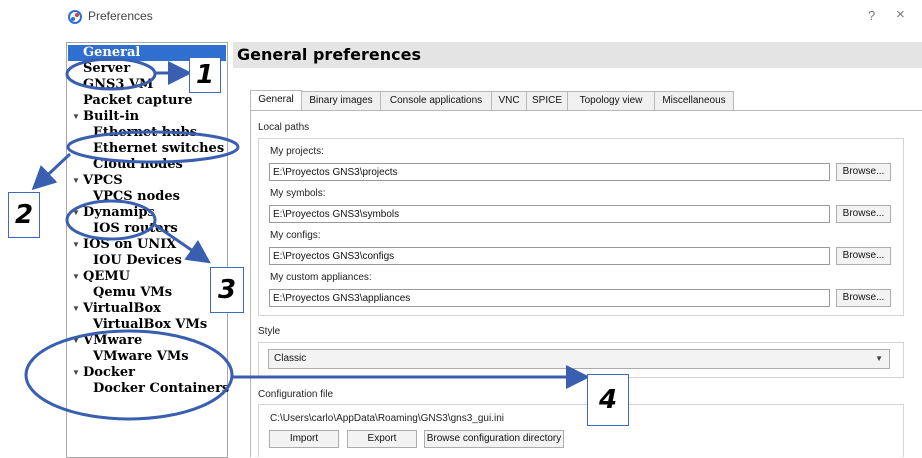 Image resolution: width=922 pixels, height=458 pixels. I want to click on sidebar-item-vpcs: VPCS, so click(103, 181).